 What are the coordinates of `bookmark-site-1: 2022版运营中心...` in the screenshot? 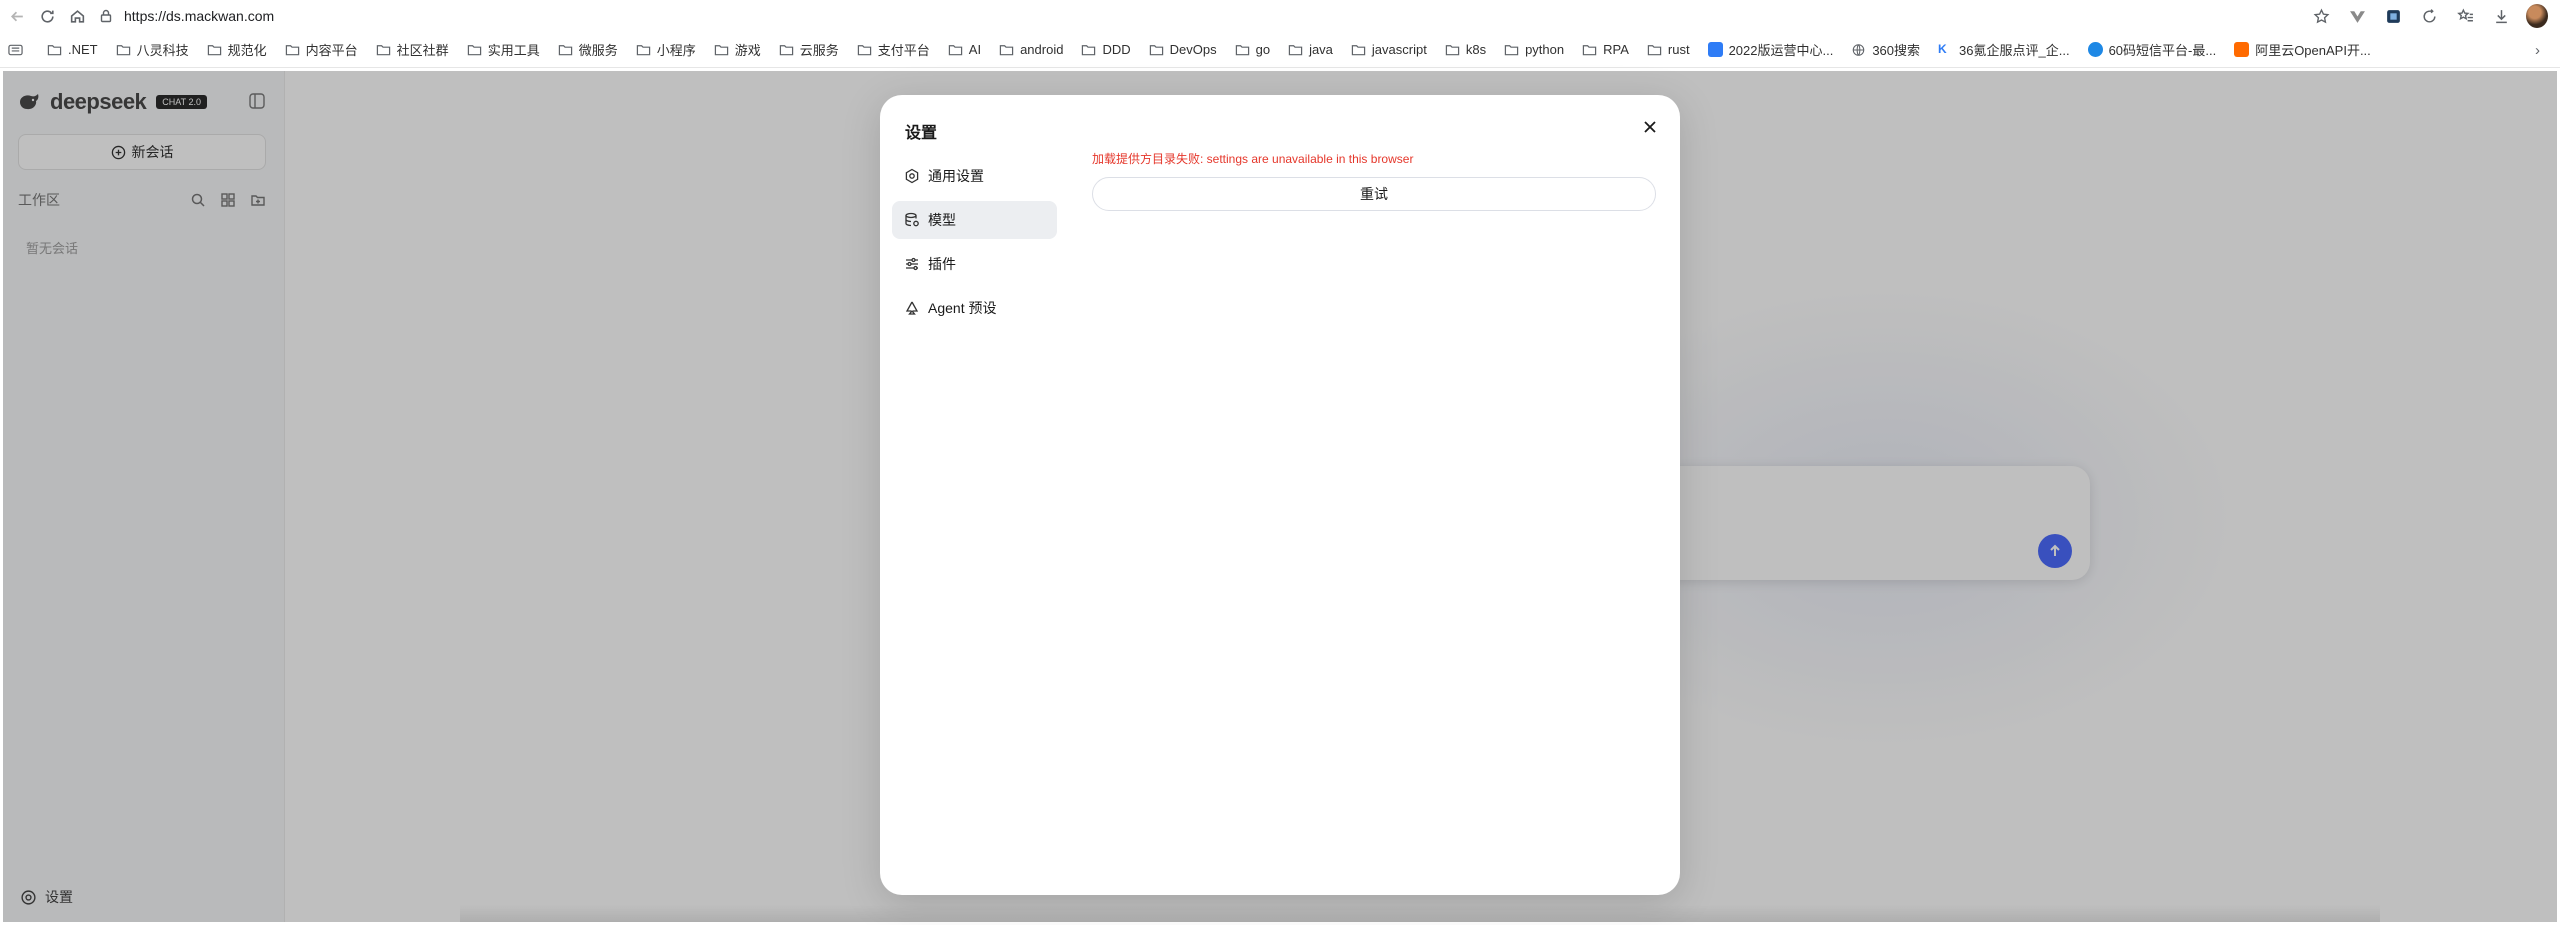 It's located at (1770, 49).